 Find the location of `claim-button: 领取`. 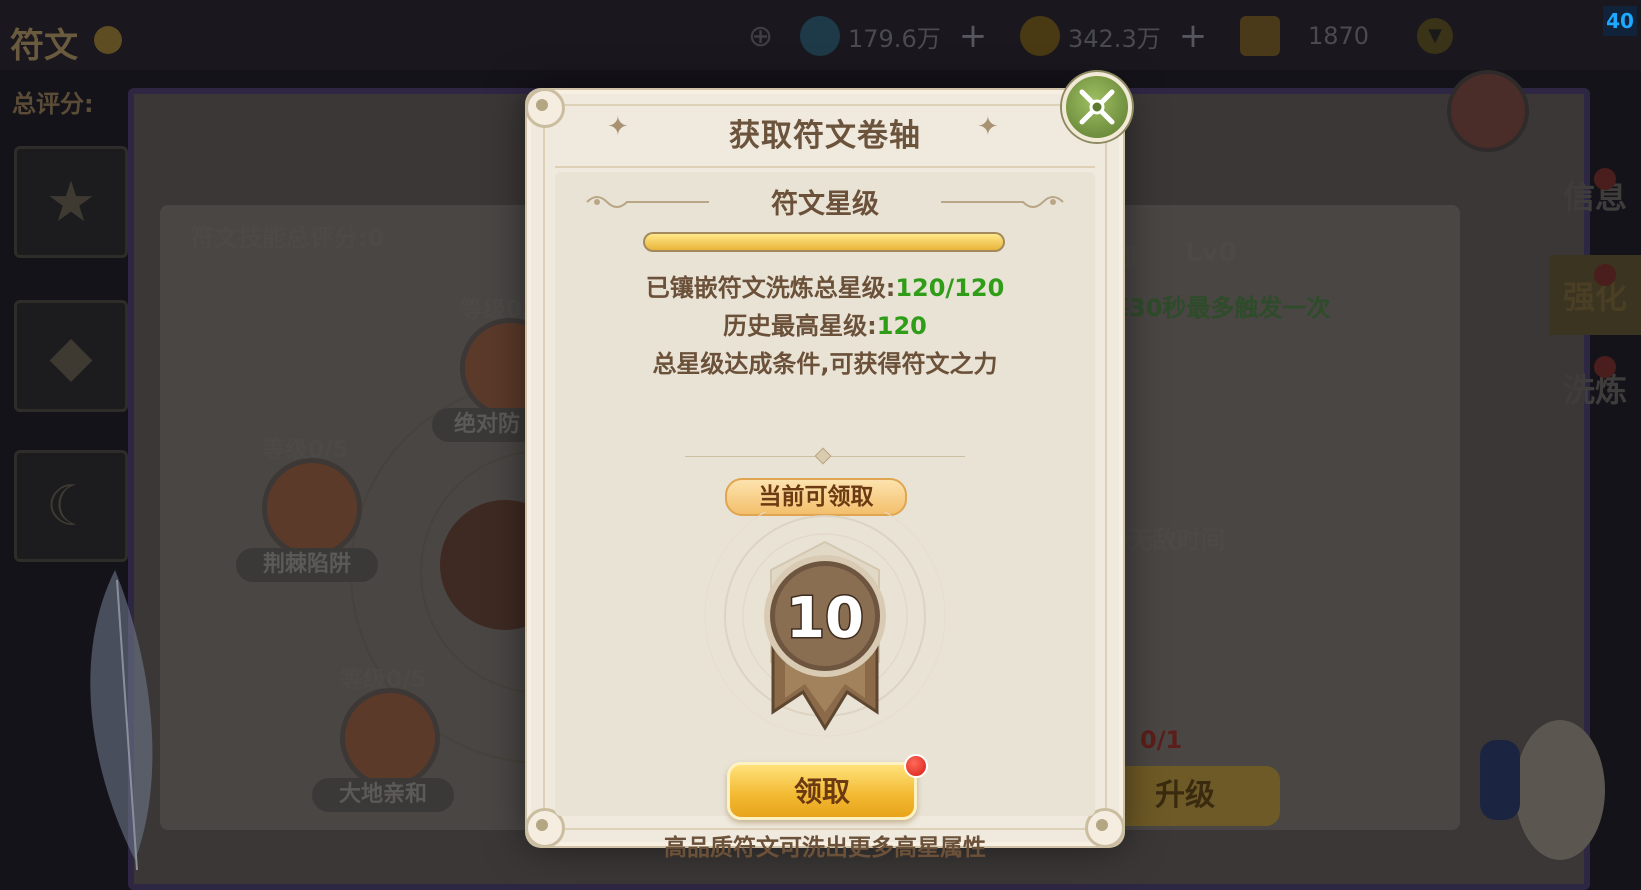

claim-button: 领取 is located at coordinates (822, 791).